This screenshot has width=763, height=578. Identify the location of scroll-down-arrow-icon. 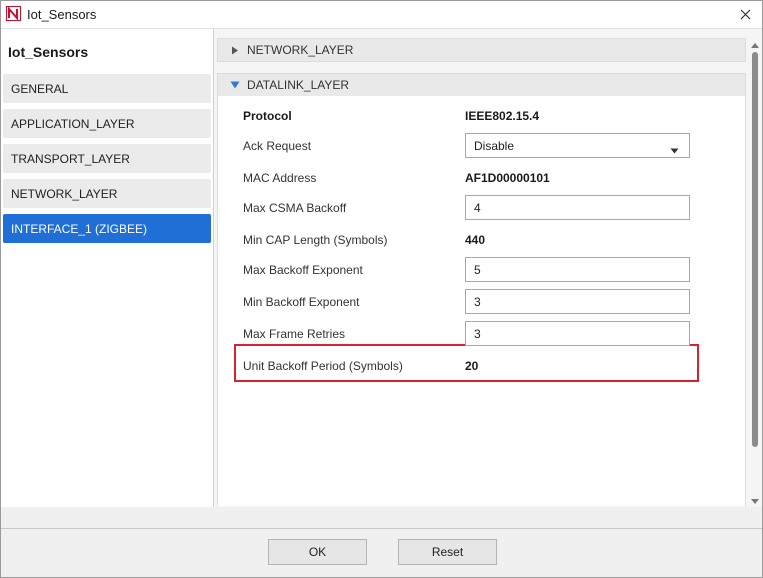
(755, 501).